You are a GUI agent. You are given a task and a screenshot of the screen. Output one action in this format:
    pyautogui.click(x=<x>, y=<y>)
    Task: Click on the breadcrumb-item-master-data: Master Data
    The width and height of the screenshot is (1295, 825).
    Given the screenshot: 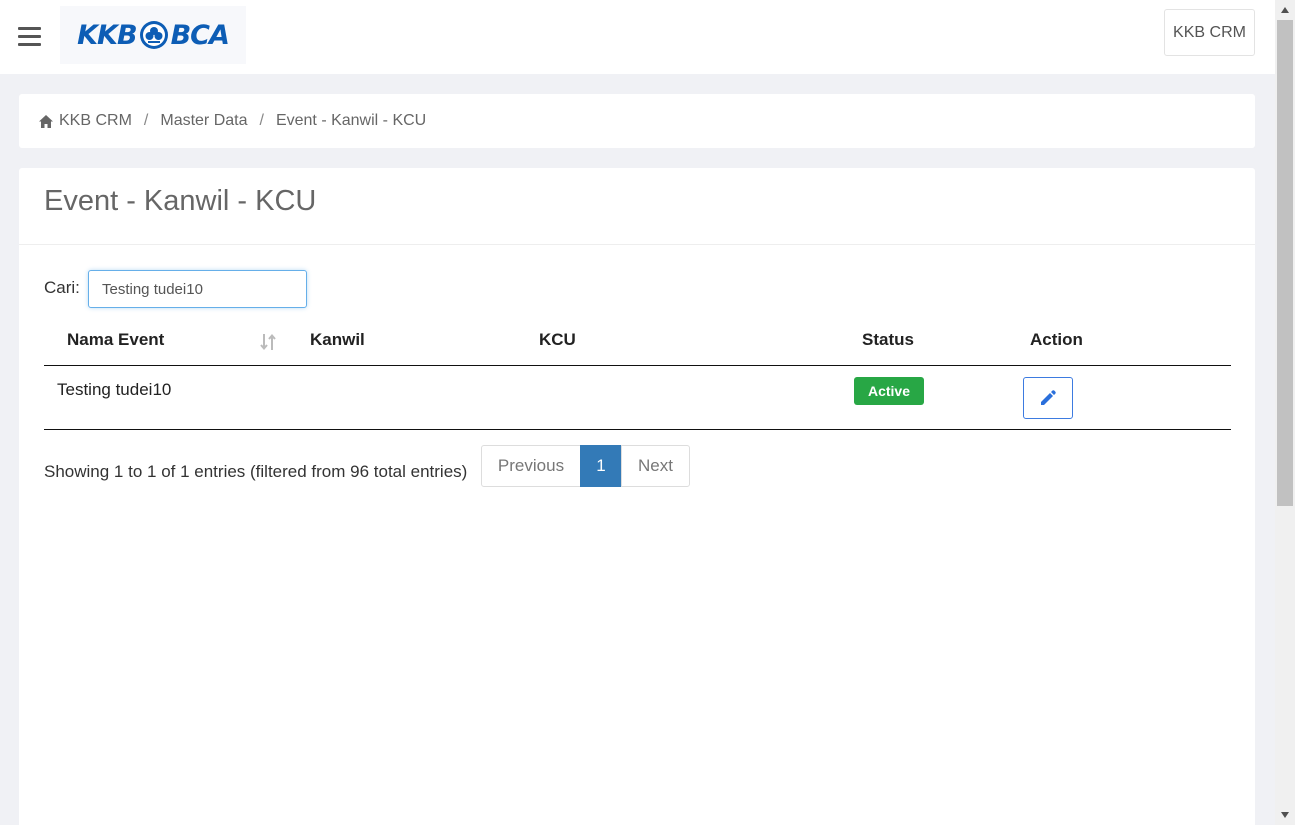 What is the action you would take?
    pyautogui.click(x=203, y=121)
    